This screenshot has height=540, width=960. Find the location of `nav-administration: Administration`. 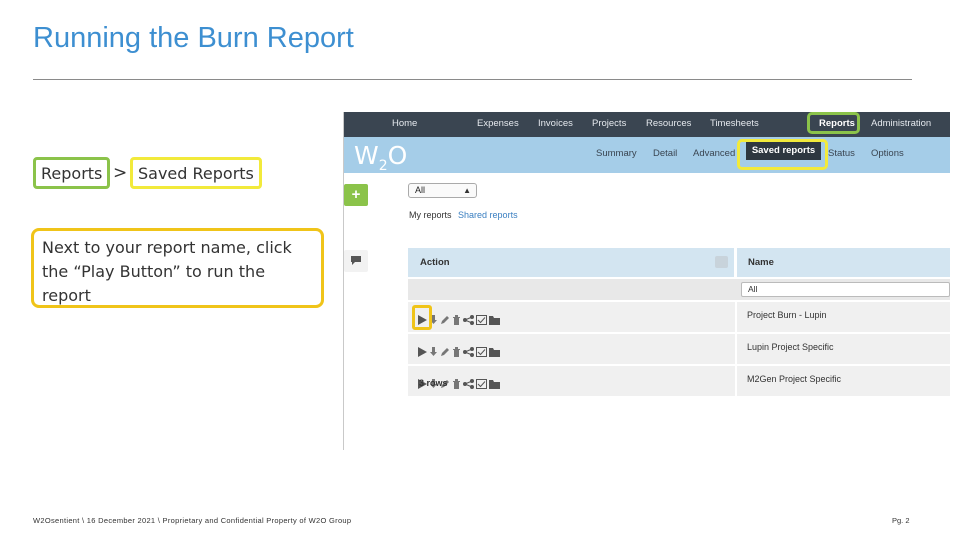

nav-administration: Administration is located at coordinates (901, 123).